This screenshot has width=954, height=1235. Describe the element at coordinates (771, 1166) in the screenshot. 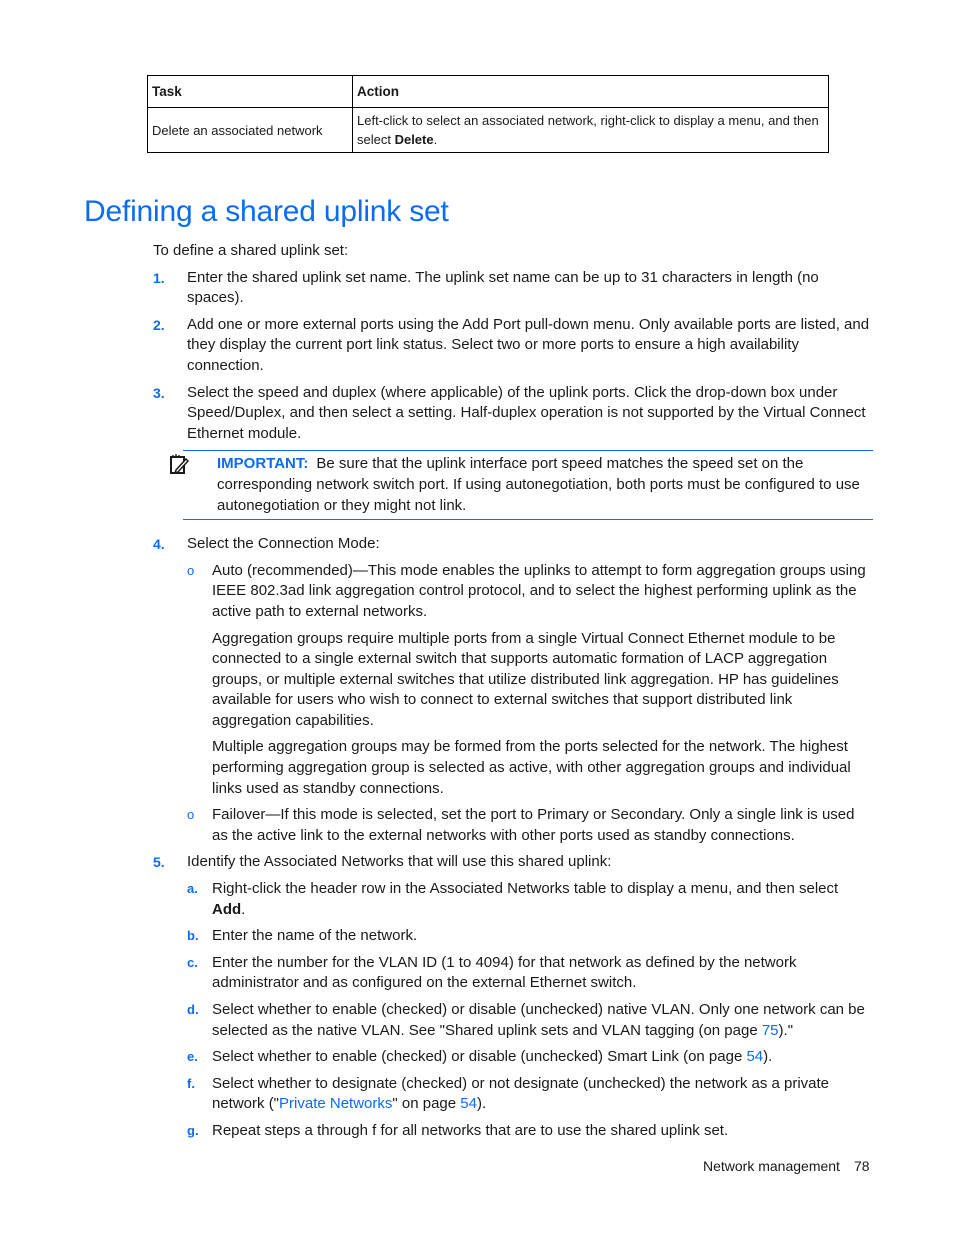

I see `footer-section-name: Network management` at that location.